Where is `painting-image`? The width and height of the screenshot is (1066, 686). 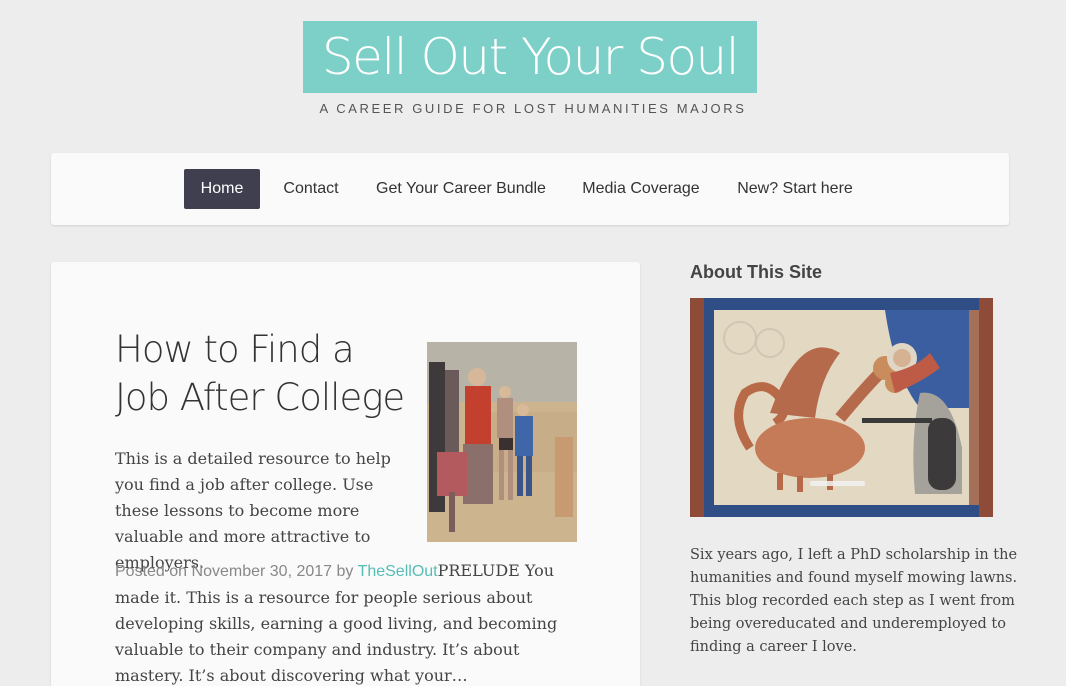
painting-image is located at coordinates (502, 442).